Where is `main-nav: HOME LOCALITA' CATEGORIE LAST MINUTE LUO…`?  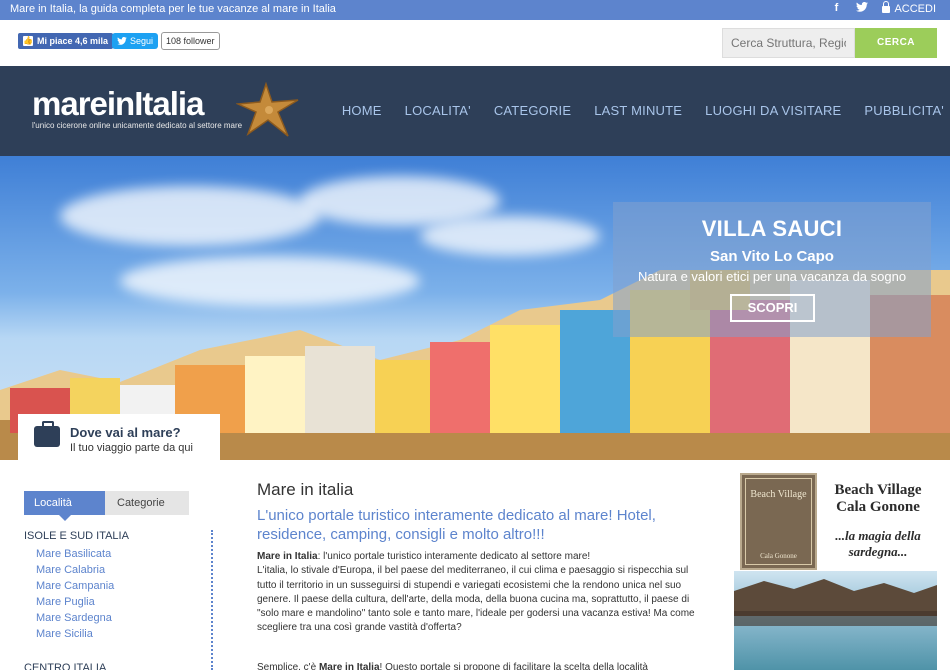 main-nav: HOME LOCALITA' CATEGORIE LAST MINUTE LUO… is located at coordinates (643, 110).